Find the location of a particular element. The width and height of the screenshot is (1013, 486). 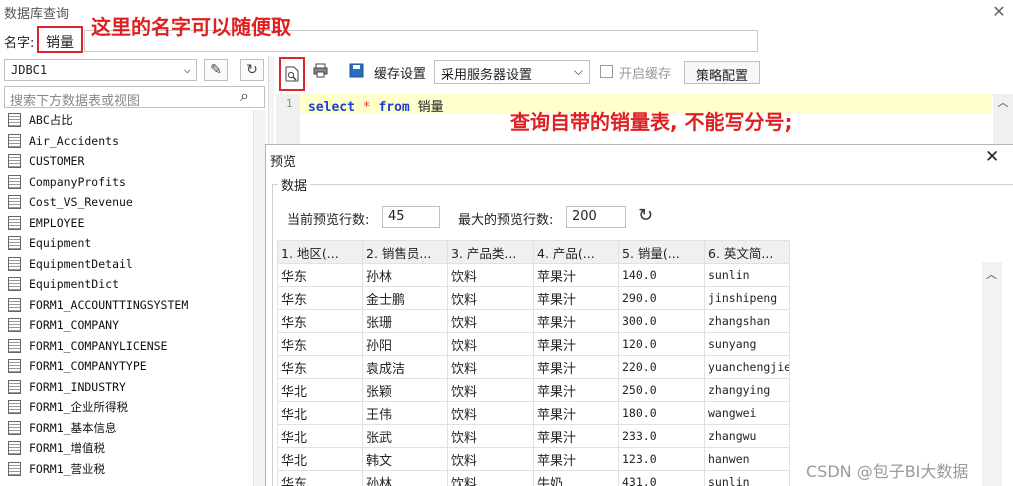

table-item: FORM1_COMPANY is located at coordinates (135, 325).